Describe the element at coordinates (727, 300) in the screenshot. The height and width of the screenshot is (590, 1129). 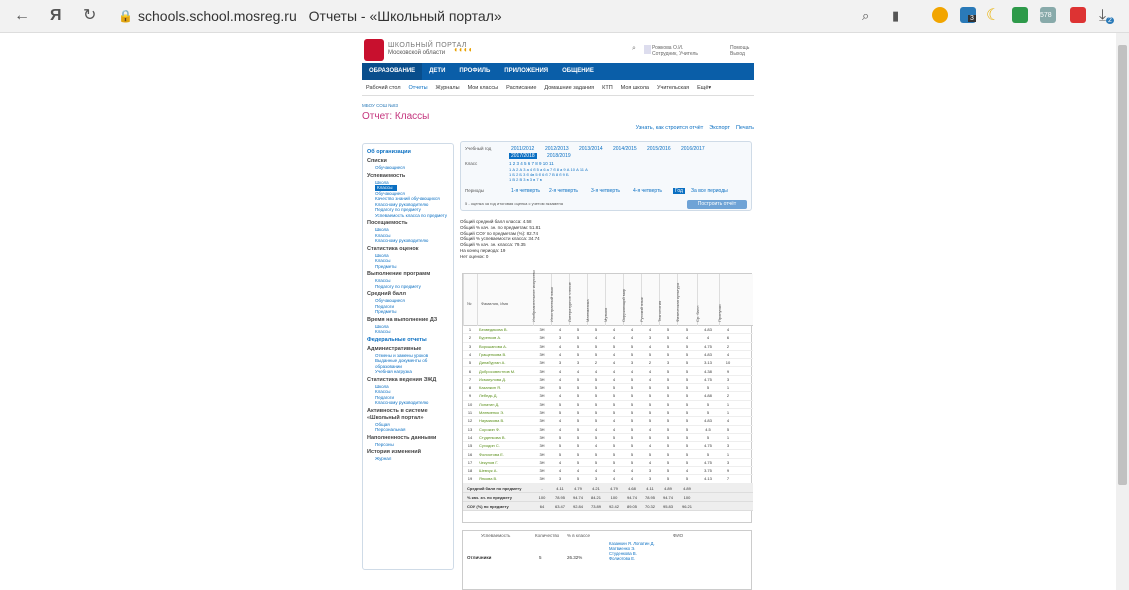
I see `column-header: Пропуски` at that location.